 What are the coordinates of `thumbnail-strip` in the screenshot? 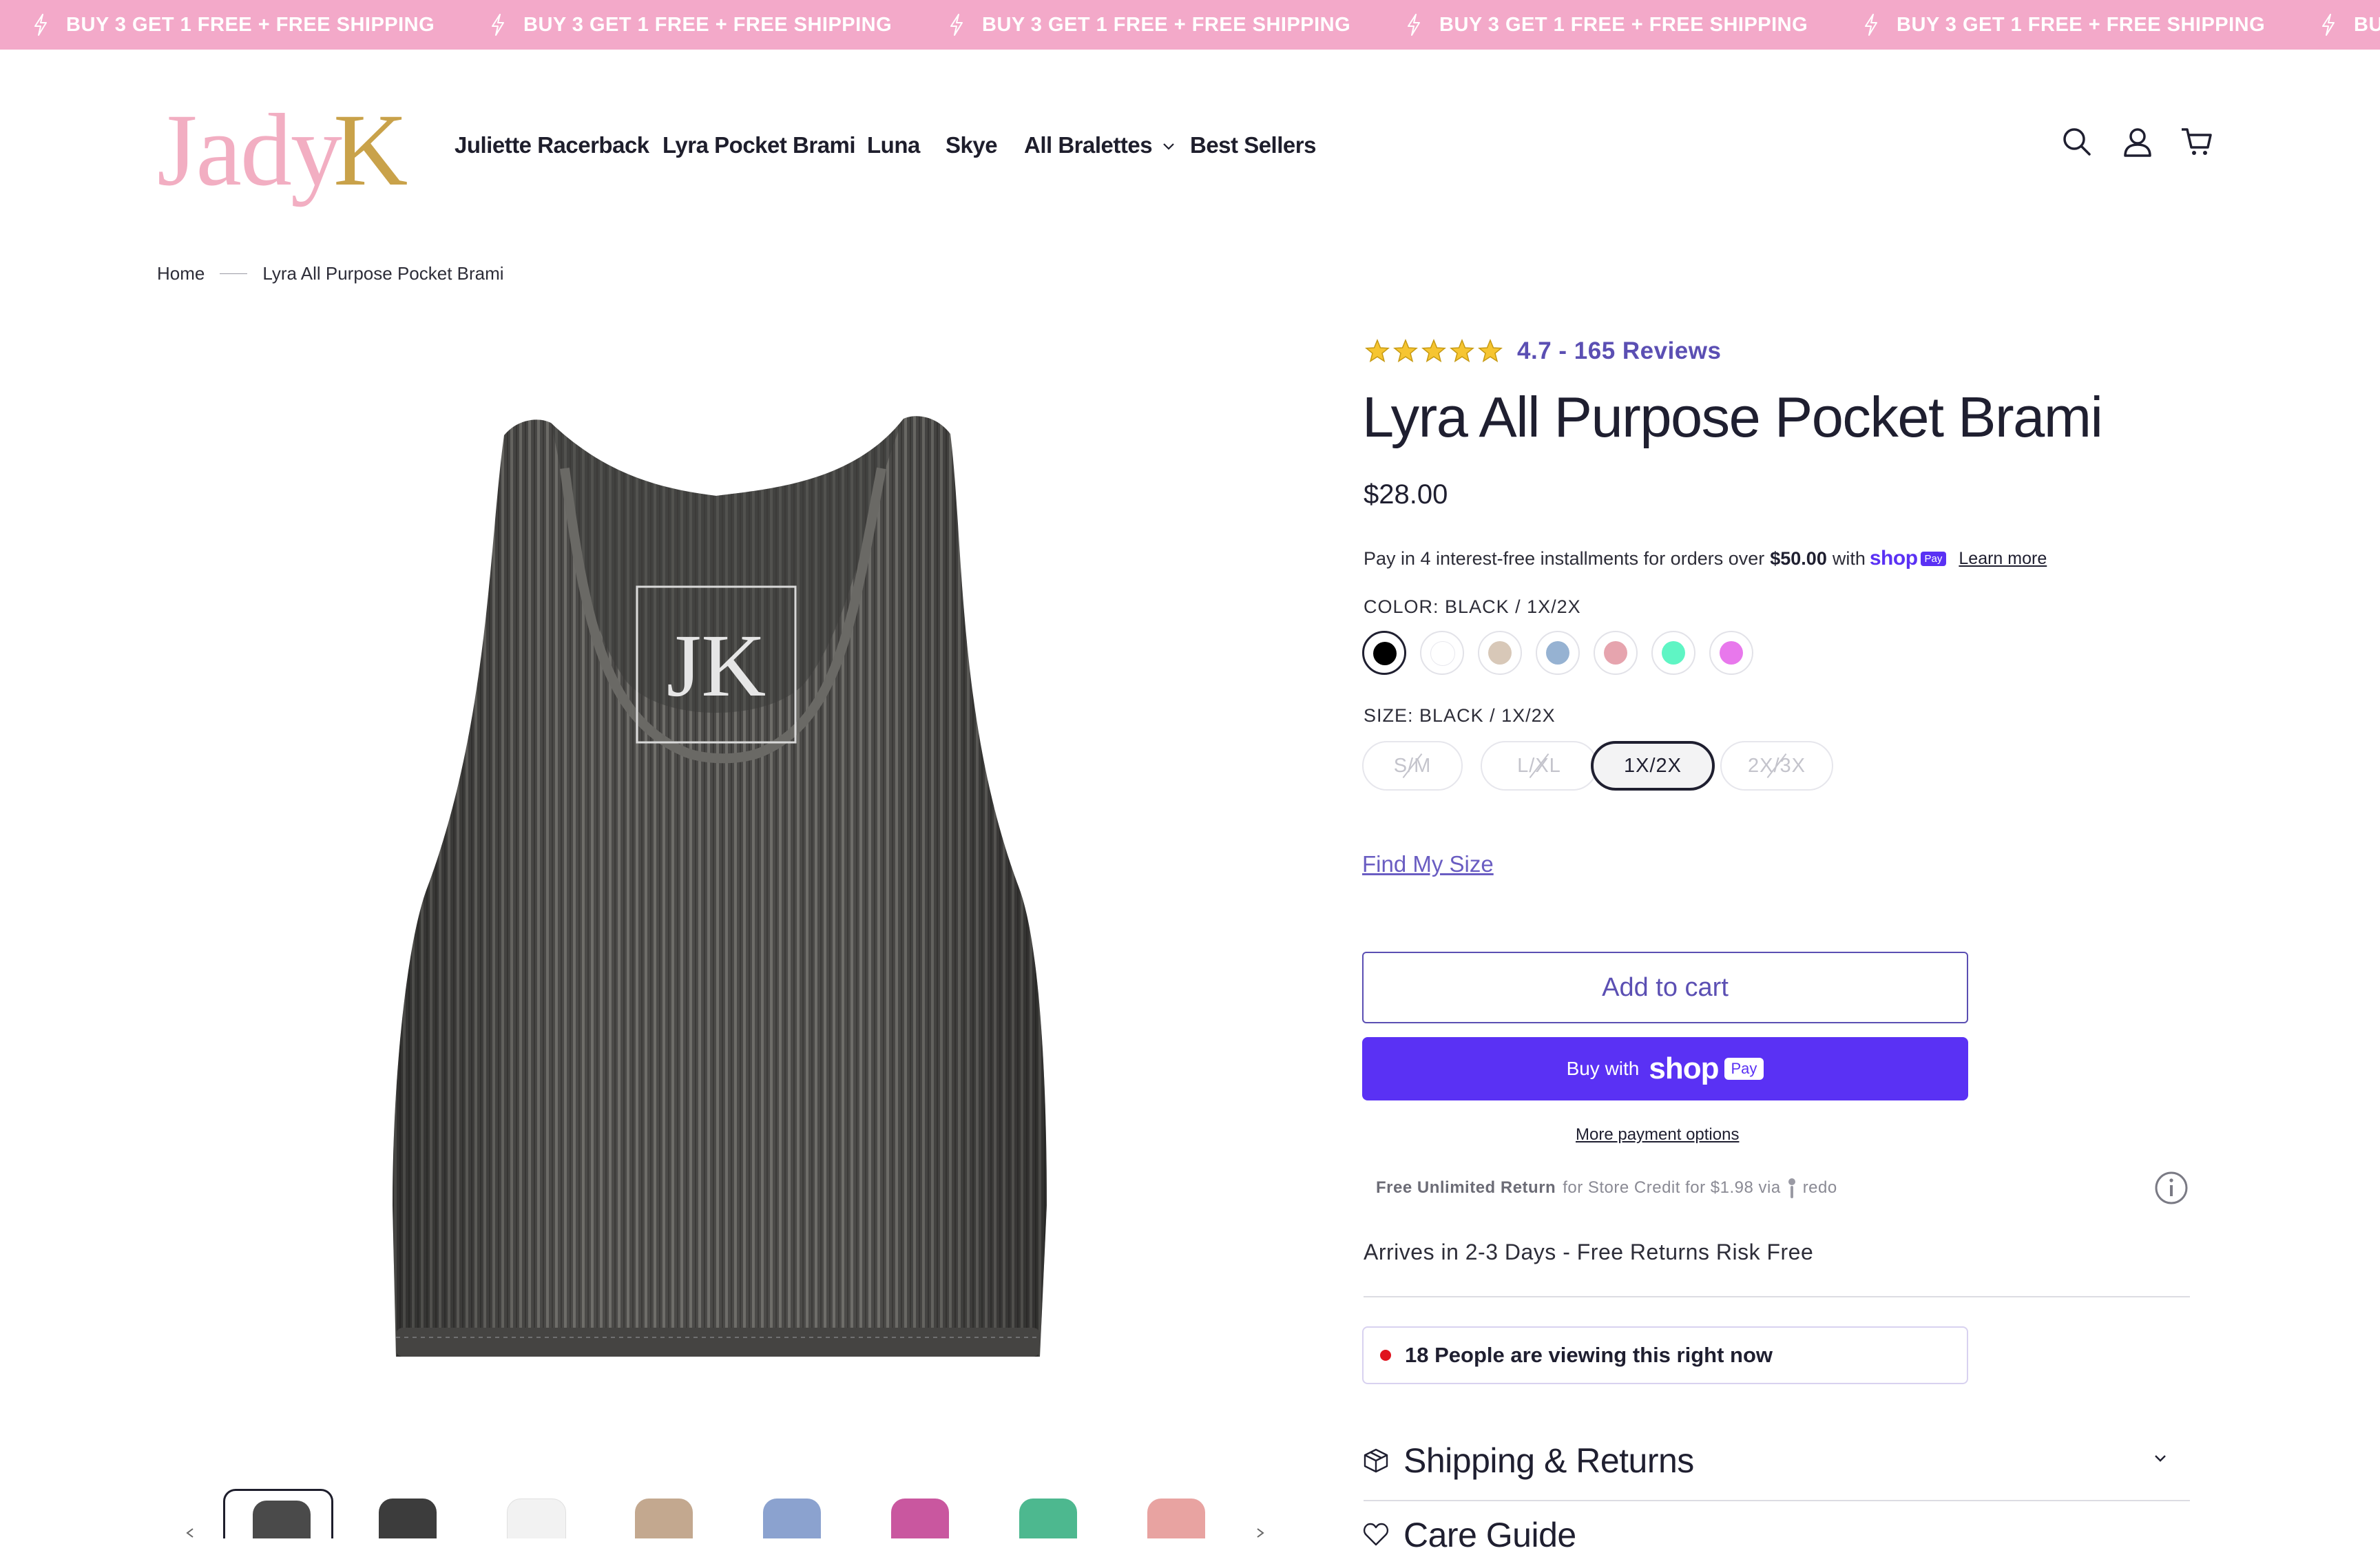 It's located at (744, 1513).